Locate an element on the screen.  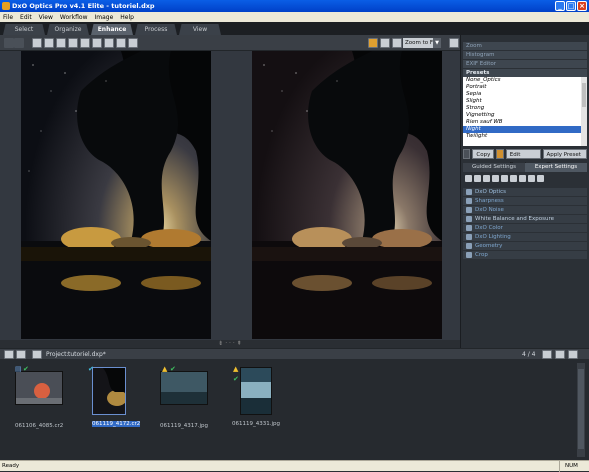
menu-help: Help is located at coordinates (127, 17).